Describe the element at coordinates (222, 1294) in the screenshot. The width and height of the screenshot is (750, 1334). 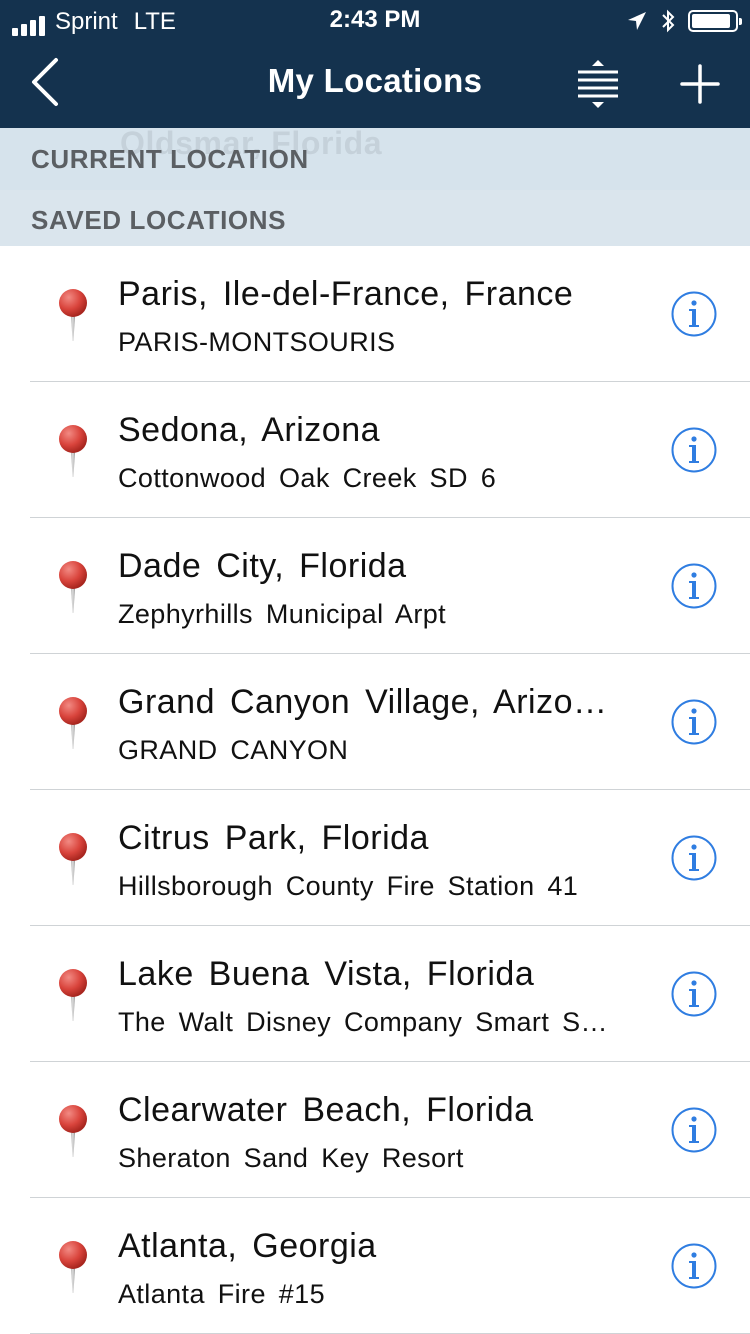
I see `location-station: Atlanta Fire #15` at that location.